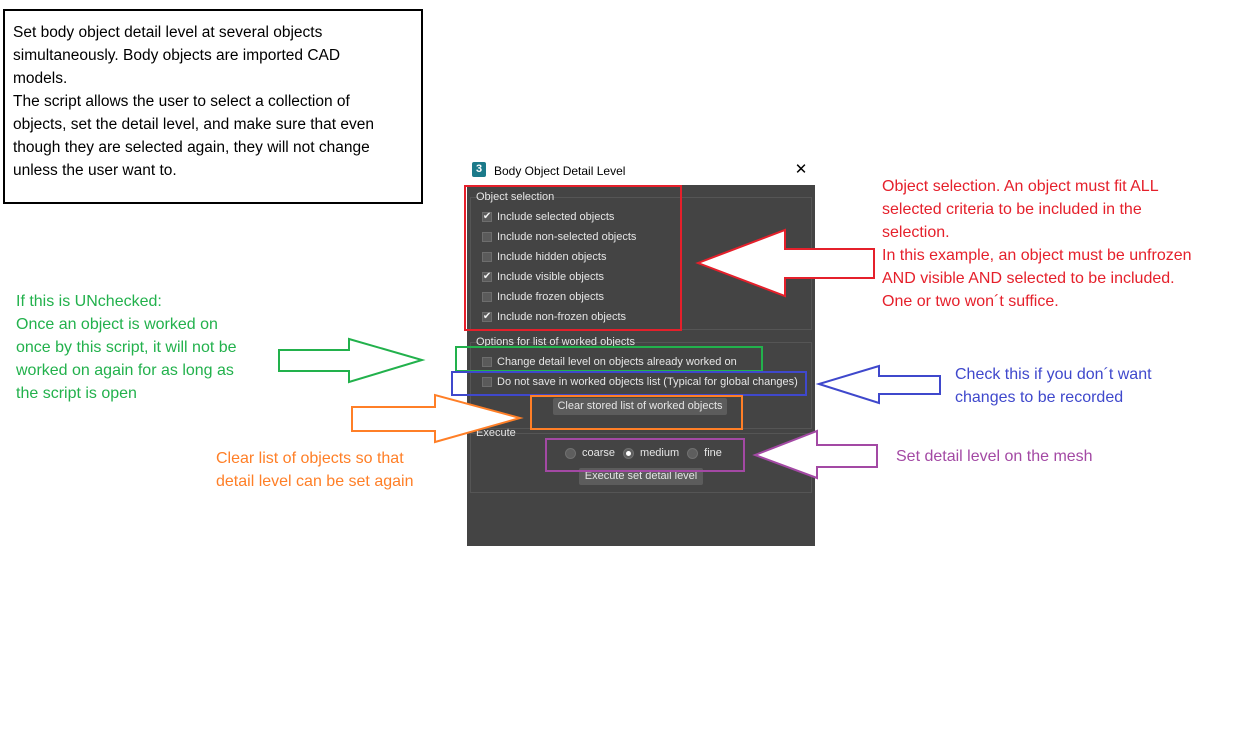 The height and width of the screenshot is (730, 1247). Describe the element at coordinates (315, 481) in the screenshot. I see `annotation-line: detail level can be set again` at that location.